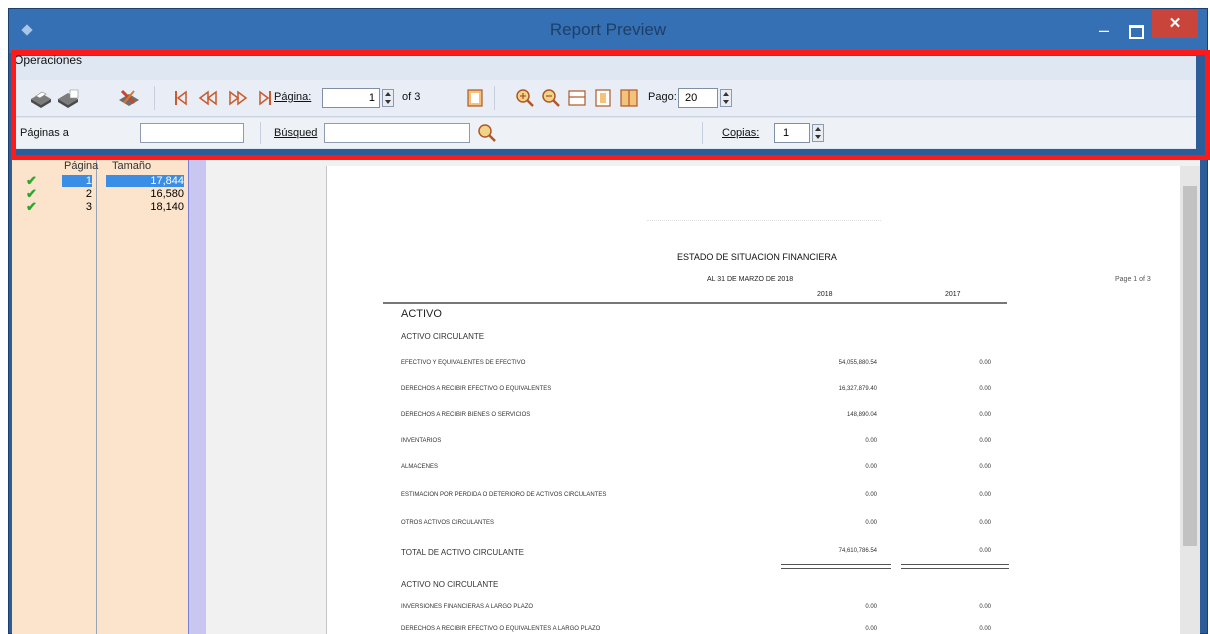 Image resolution: width=1210 pixels, height=634 pixels. What do you see at coordinates (296, 133) in the screenshot?
I see `busqueda-label: Búsqued` at bounding box center [296, 133].